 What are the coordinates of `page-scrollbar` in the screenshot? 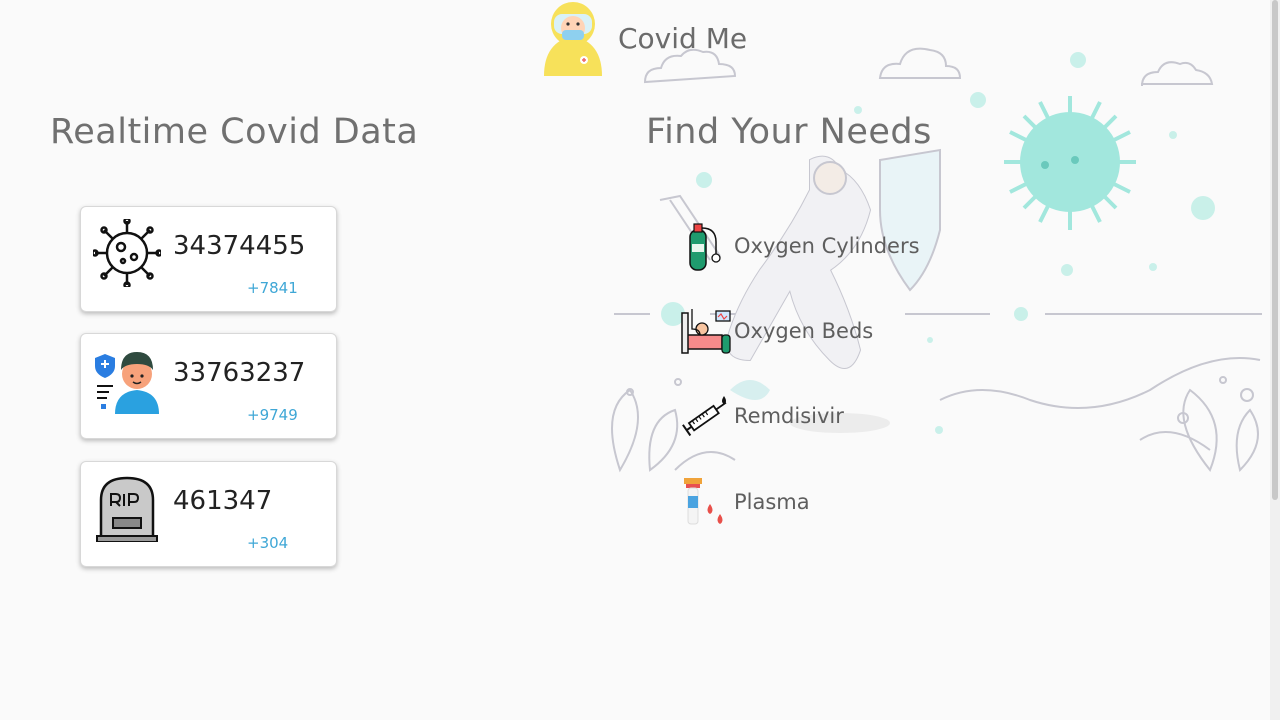 It's located at (1275, 360).